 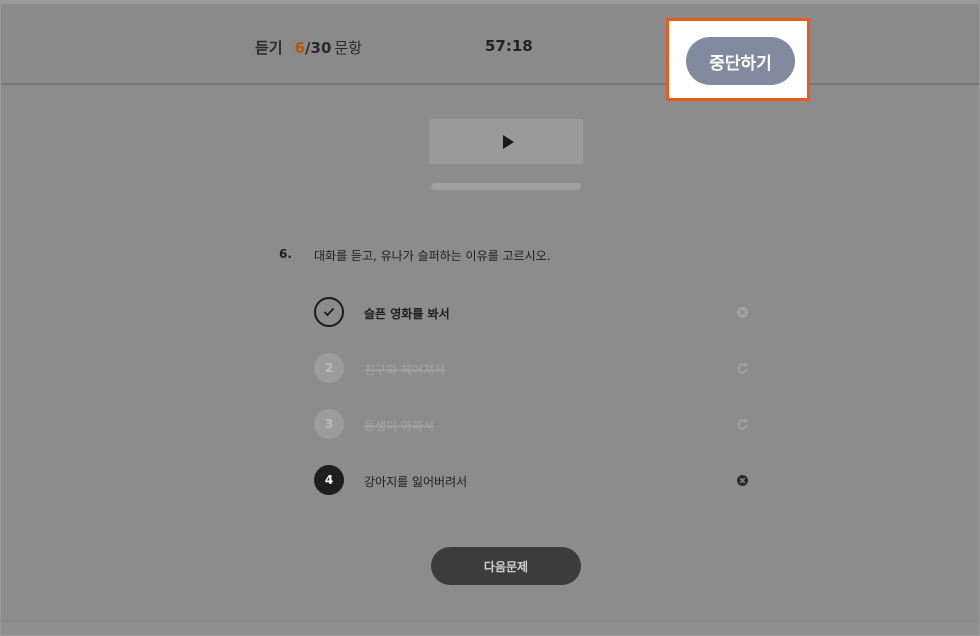 I want to click on header-bar: 듣기 6 / 30 문항 57:18, so click(x=490, y=43).